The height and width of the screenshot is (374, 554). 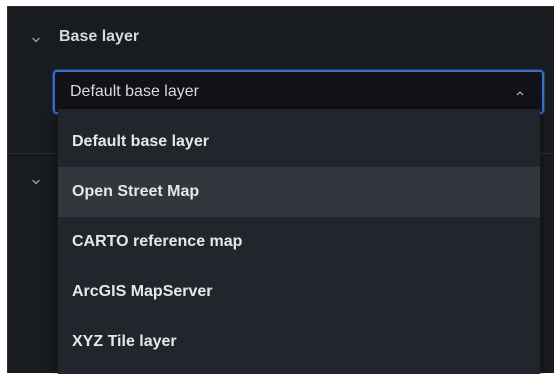 What do you see at coordinates (134, 91) in the screenshot?
I see `select-value: Default base layer` at bounding box center [134, 91].